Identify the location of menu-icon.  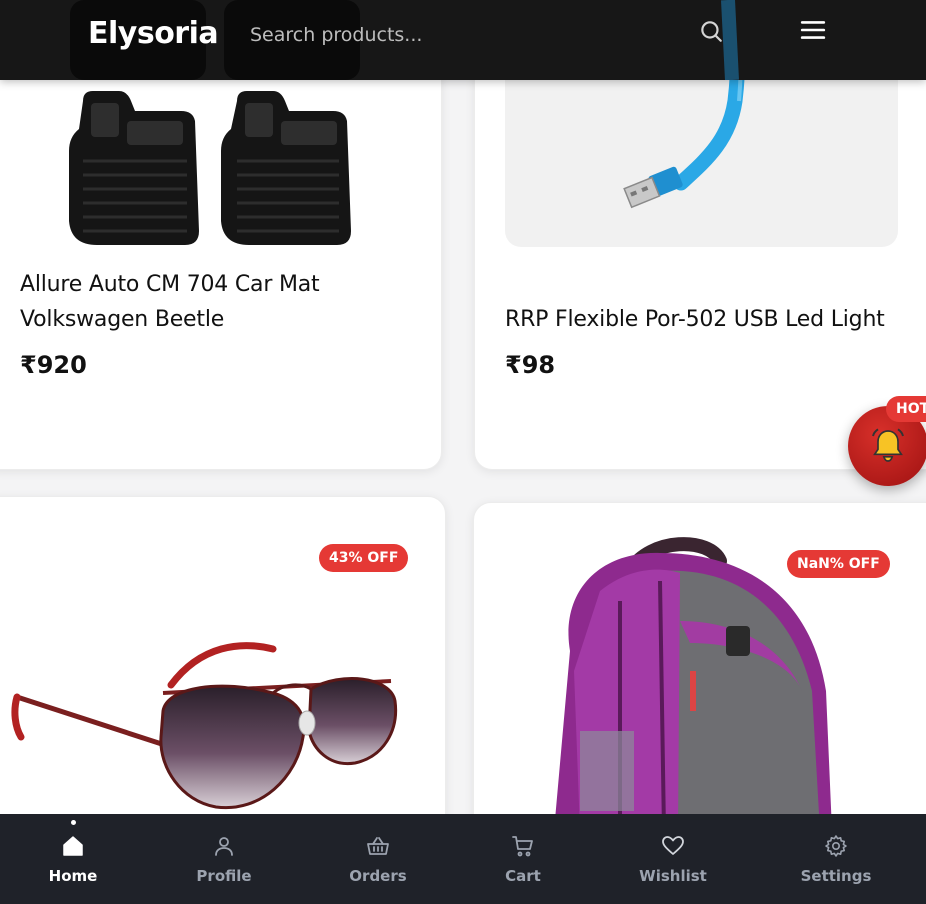
(813, 30).